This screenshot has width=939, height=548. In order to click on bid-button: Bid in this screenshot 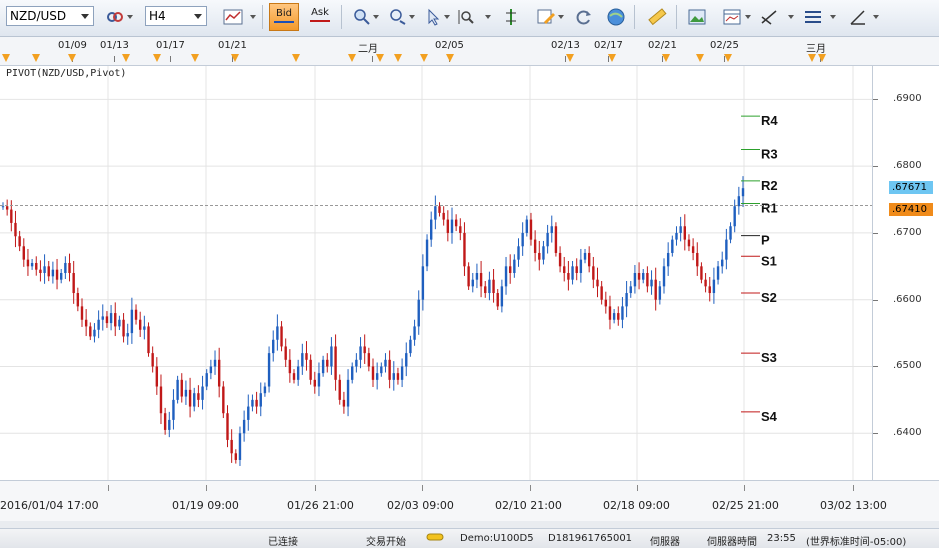, I will do `click(284, 17)`.